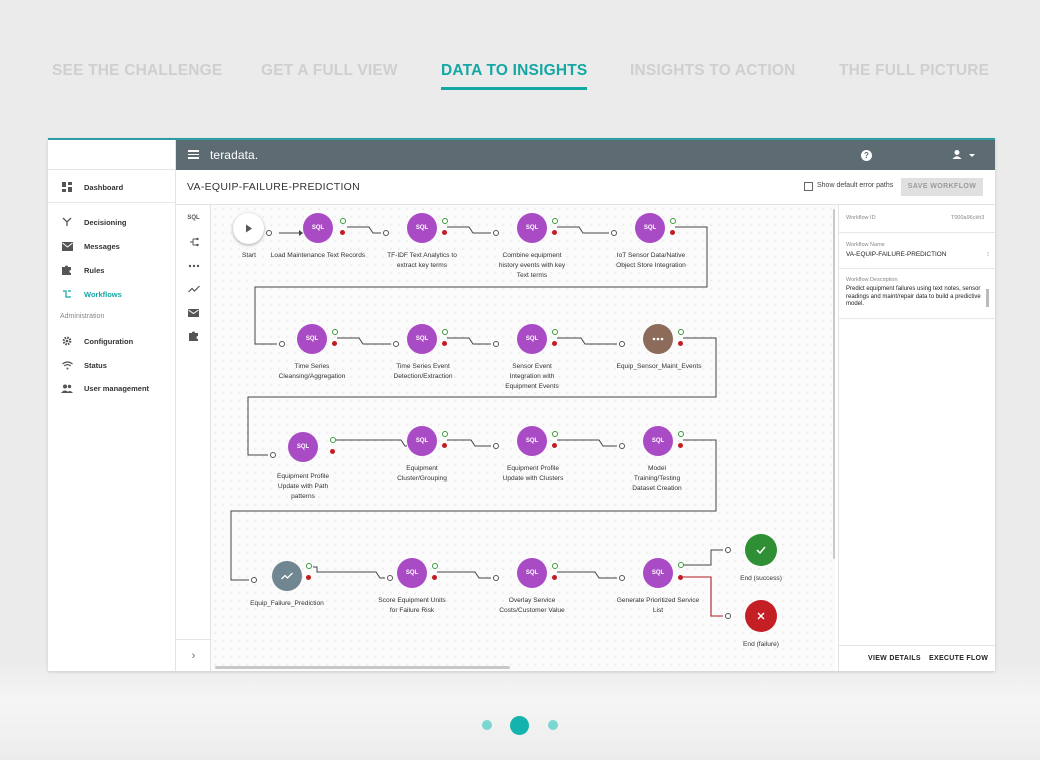 This screenshot has width=1040, height=760. I want to click on view-details-button: VIEW DETAILS, so click(894, 658).